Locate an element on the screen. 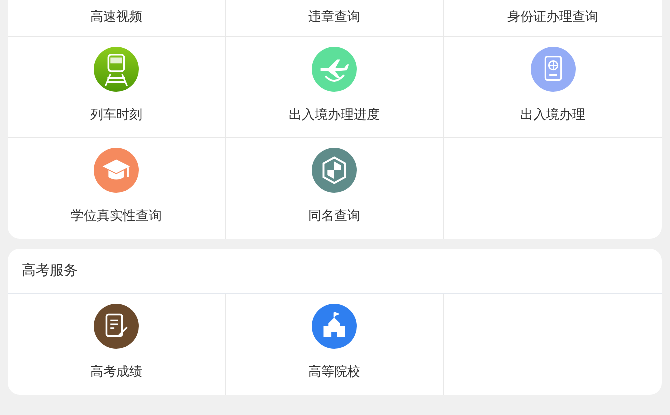 The height and width of the screenshot is (415, 670). tile-label: 身份证办理查询 is located at coordinates (553, 18).